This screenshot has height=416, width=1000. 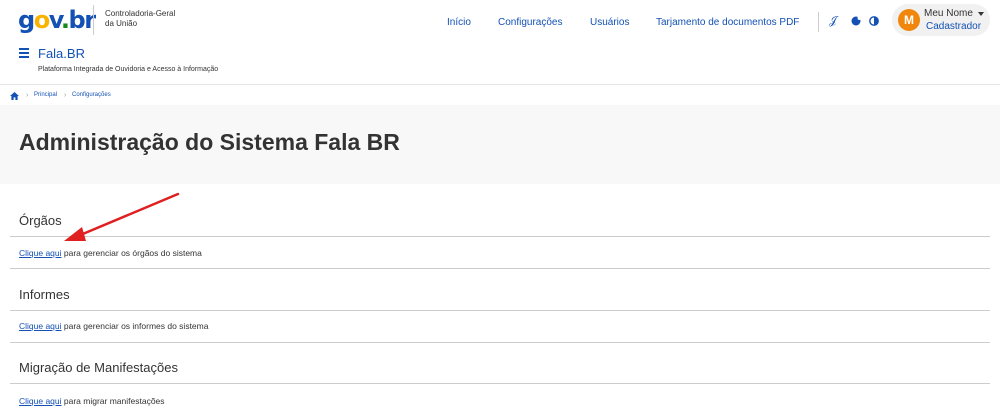 I want to click on header-divider-line, so click(x=500, y=84).